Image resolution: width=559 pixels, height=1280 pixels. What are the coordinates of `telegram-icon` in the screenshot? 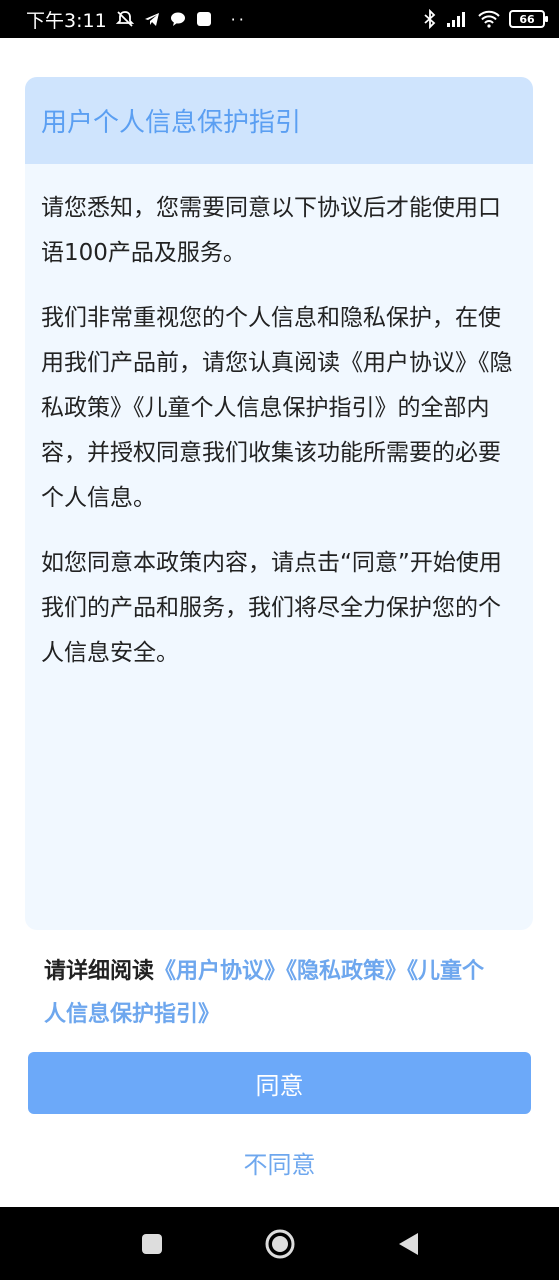 It's located at (152, 19).